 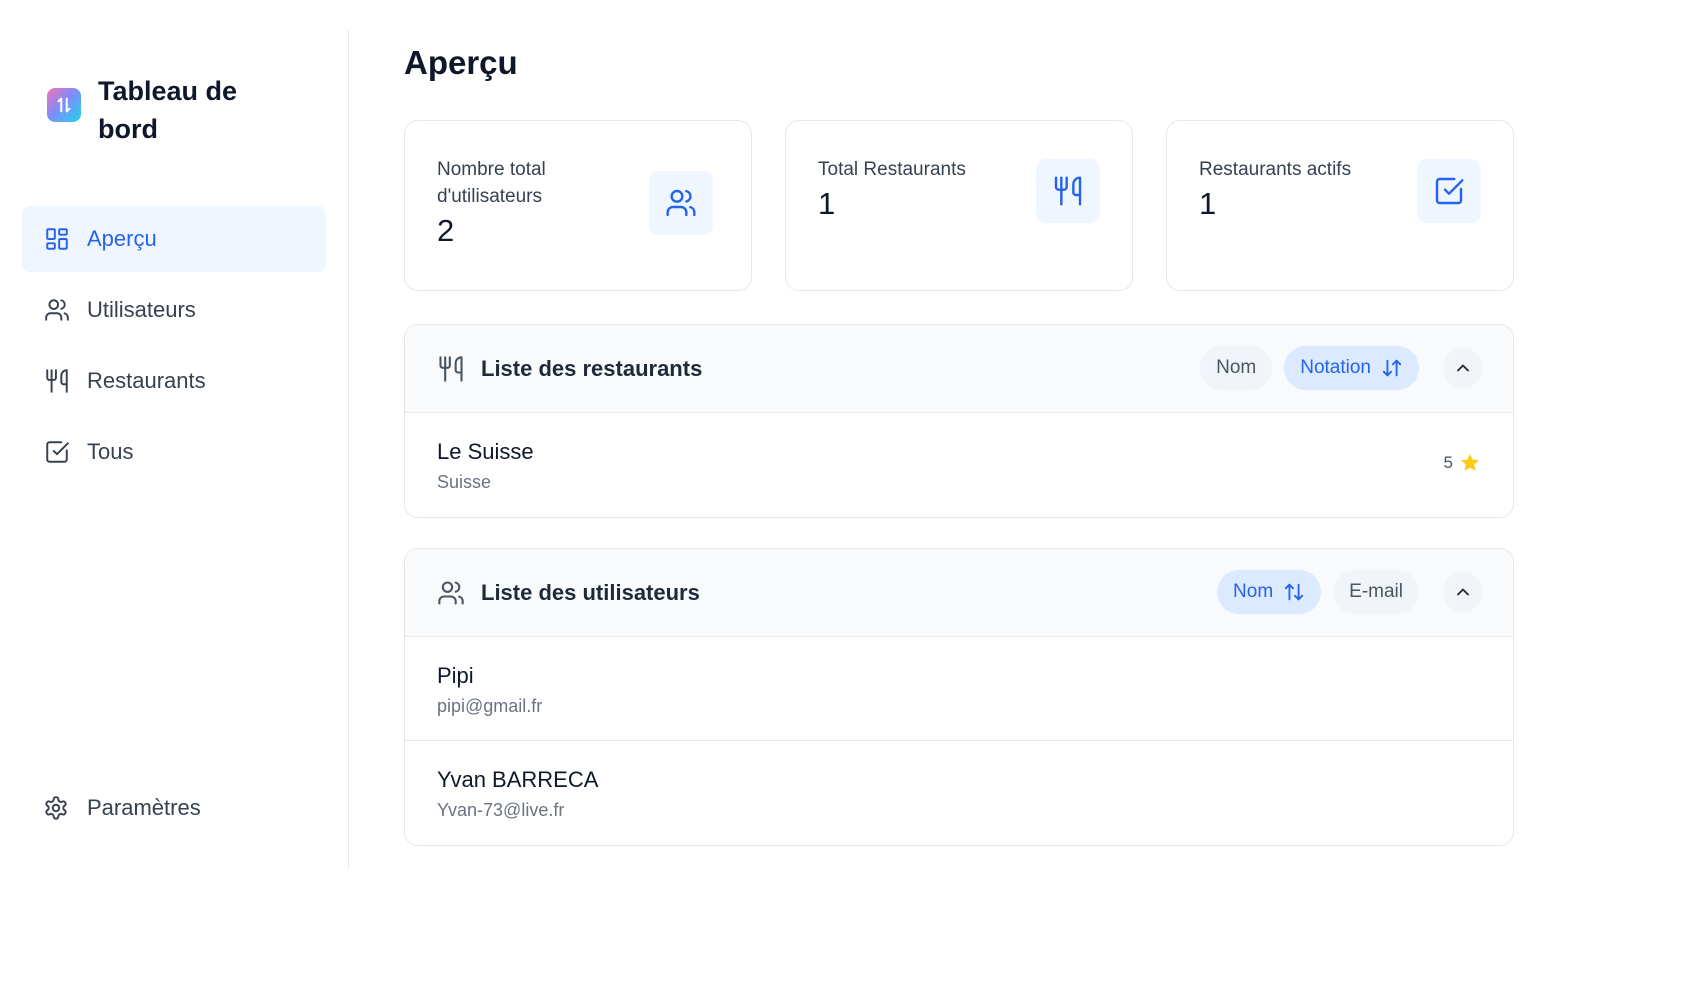 I want to click on stat-card-active-restaurants: Restaurants actifs 1, so click(x=1340, y=205).